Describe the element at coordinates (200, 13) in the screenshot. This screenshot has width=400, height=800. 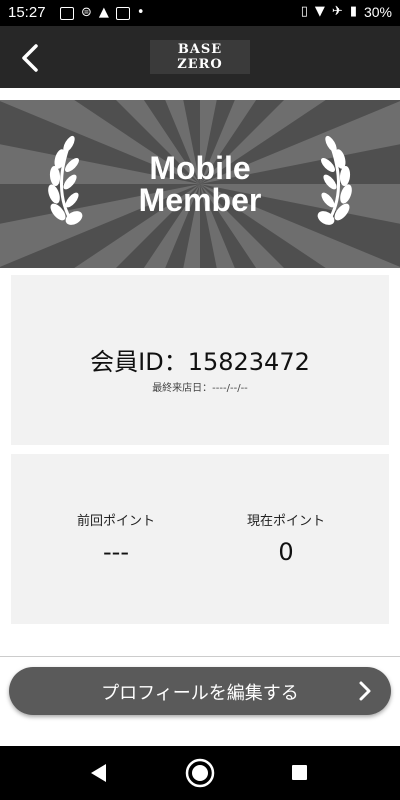
I see `status-bar: 15:27 ⊜ ▲ • ▯ ▼ ✈ ▮ 30%` at that location.